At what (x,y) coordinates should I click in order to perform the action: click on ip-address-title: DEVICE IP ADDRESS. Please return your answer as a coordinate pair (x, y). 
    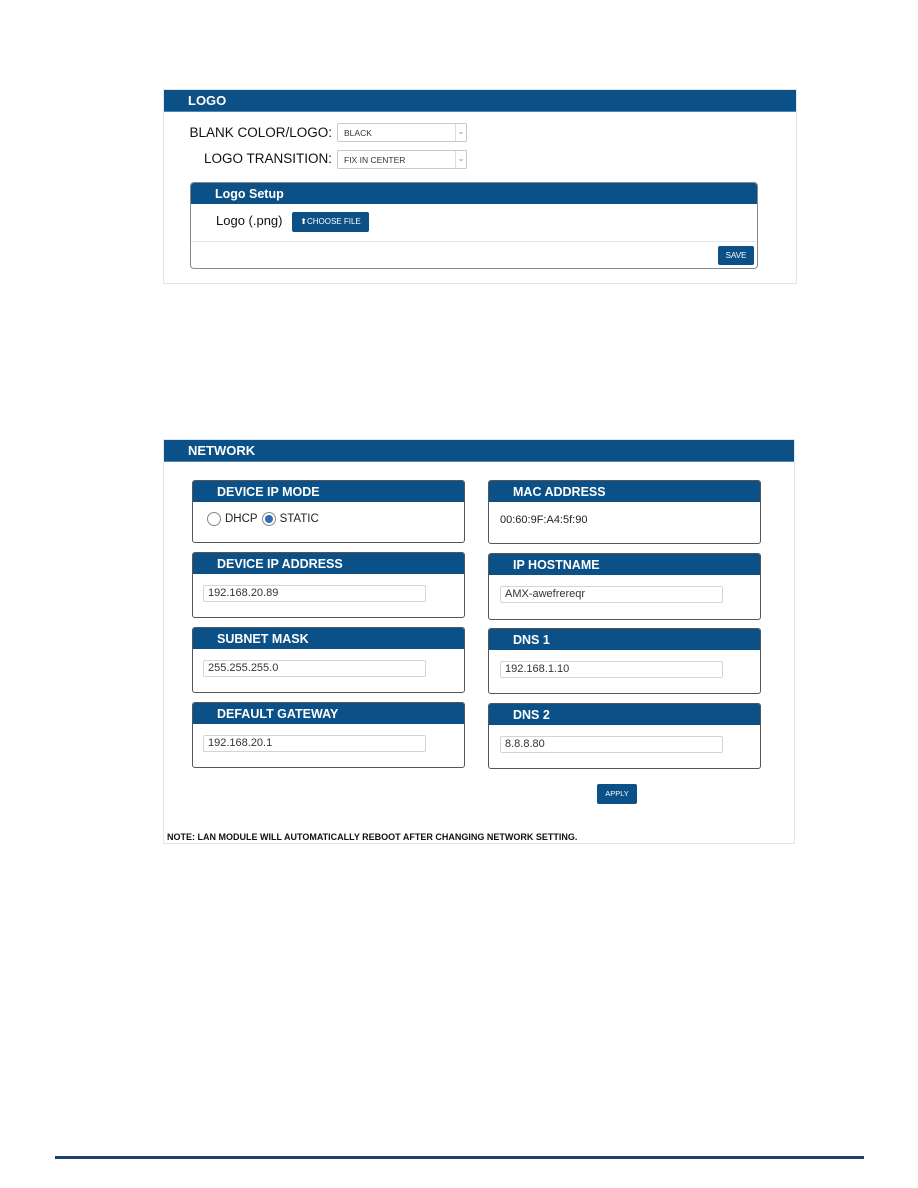
    Looking at the image, I should click on (328, 563).